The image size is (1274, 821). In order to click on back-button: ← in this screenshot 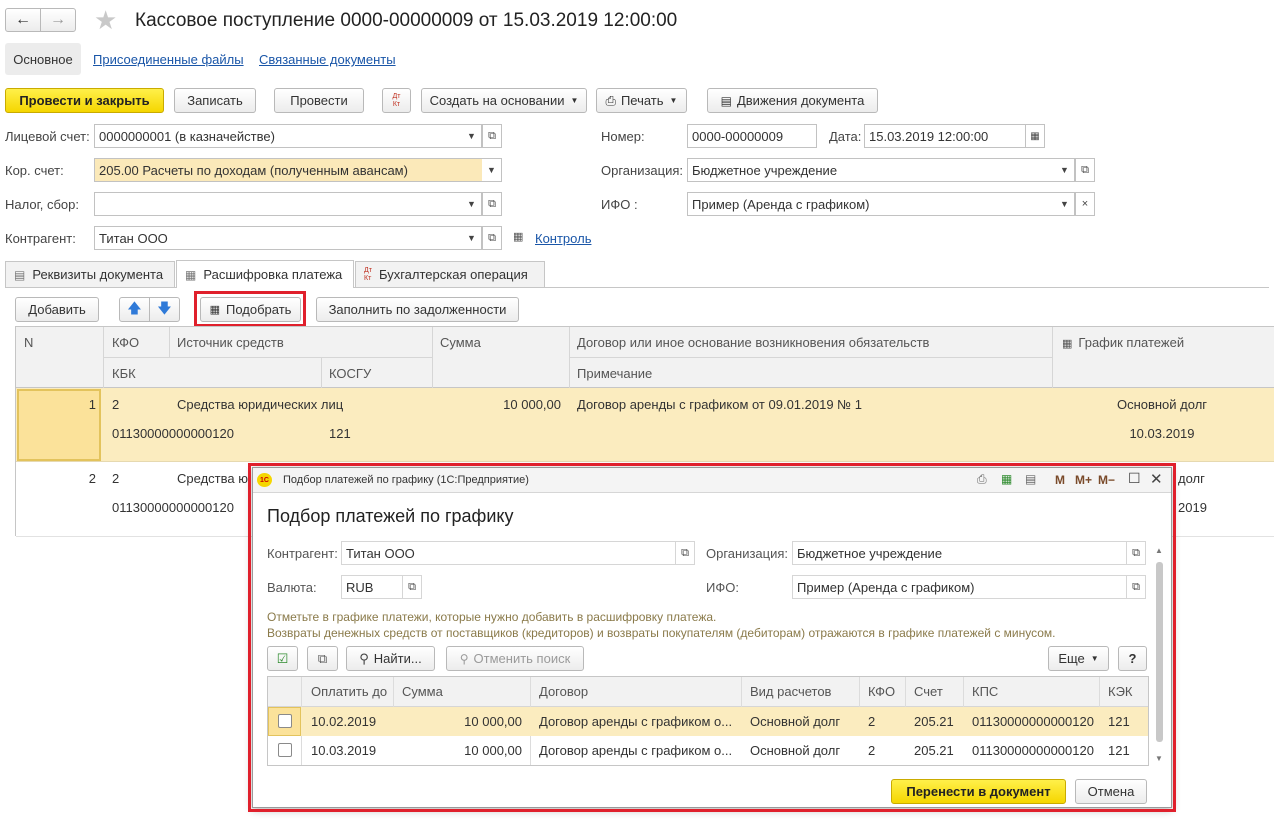, I will do `click(23, 20)`.